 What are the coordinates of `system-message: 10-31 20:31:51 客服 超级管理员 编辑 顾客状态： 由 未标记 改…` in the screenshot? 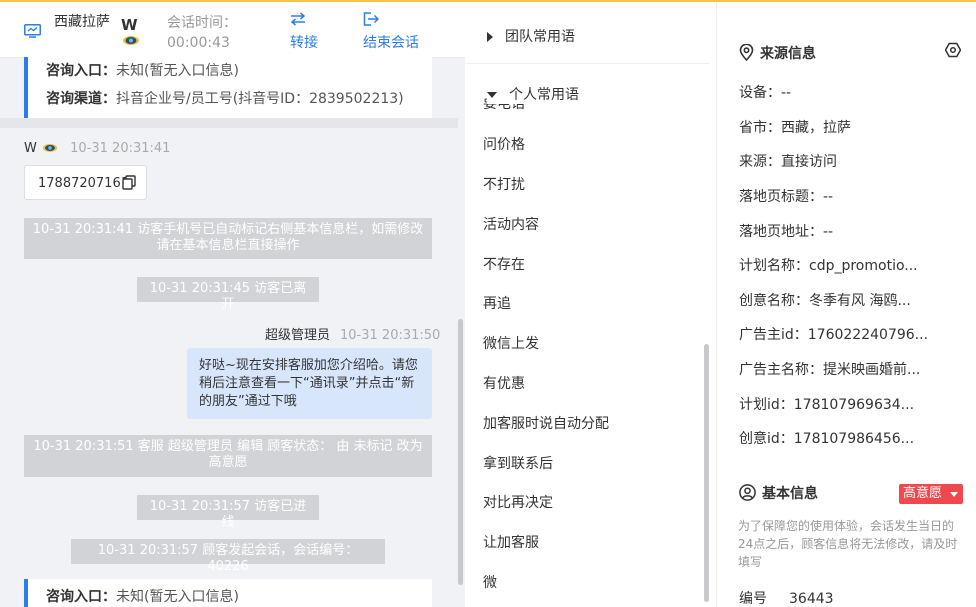 It's located at (228, 456).